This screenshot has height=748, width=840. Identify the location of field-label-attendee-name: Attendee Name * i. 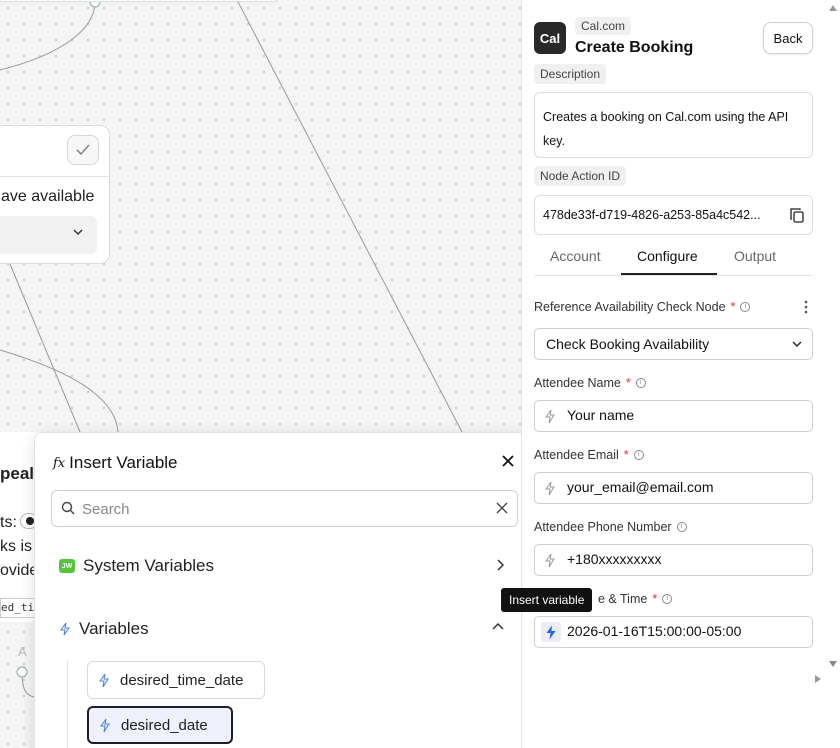
(590, 383).